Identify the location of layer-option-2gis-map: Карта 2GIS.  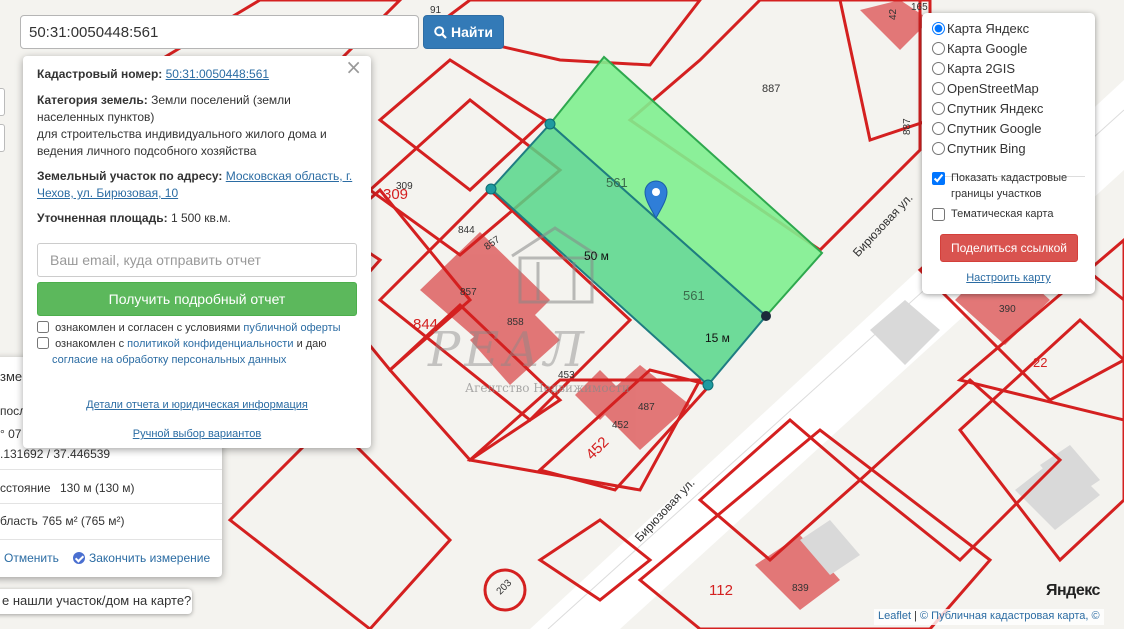
(973, 68).